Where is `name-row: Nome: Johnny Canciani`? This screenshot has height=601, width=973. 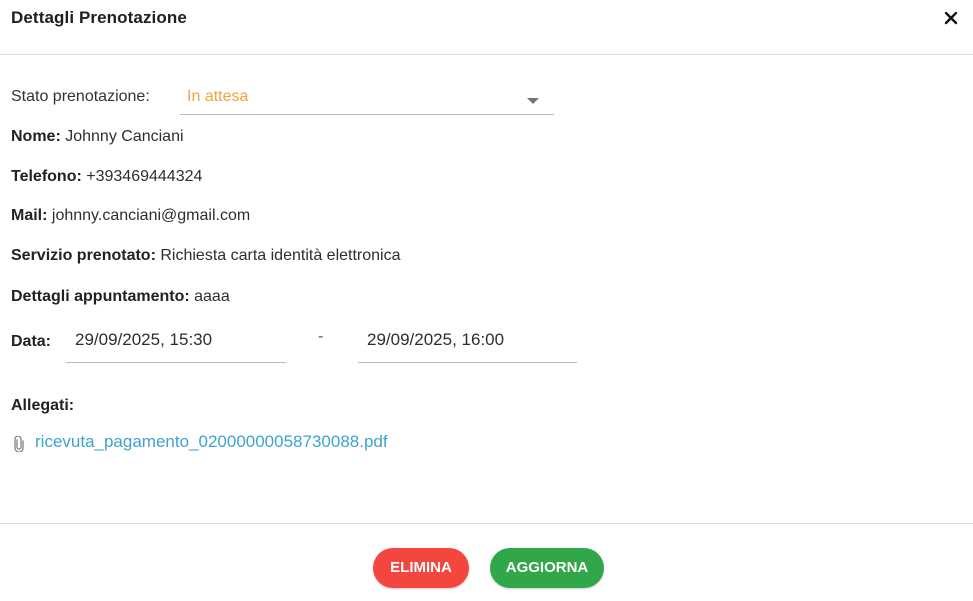
name-row: Nome: Johnny Canciani is located at coordinates (97, 137).